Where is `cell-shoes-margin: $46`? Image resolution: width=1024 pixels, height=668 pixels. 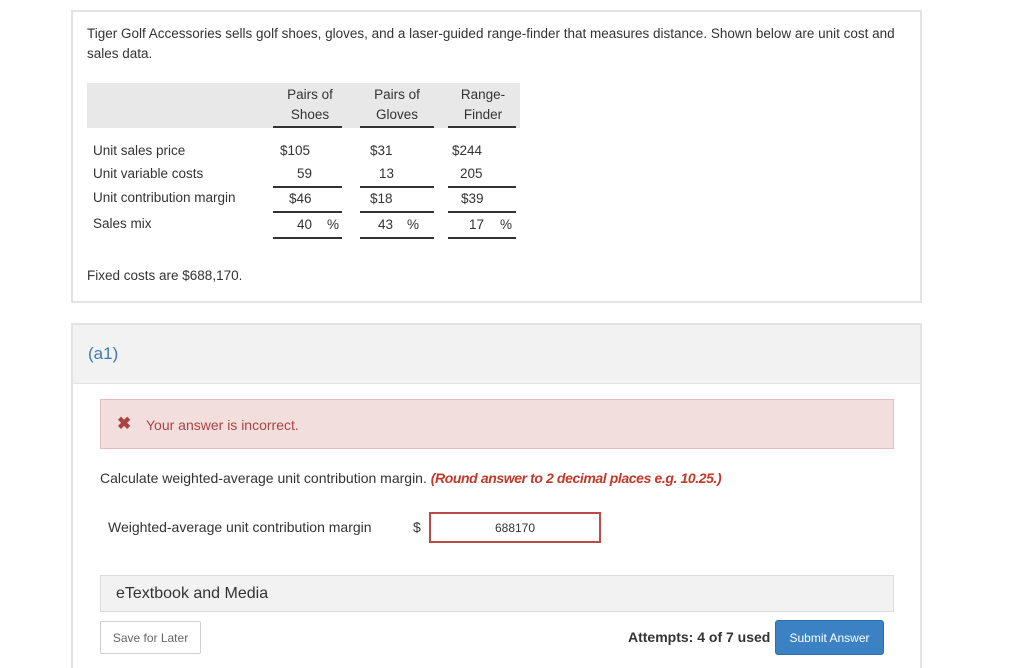 cell-shoes-margin: $46 is located at coordinates (300, 198).